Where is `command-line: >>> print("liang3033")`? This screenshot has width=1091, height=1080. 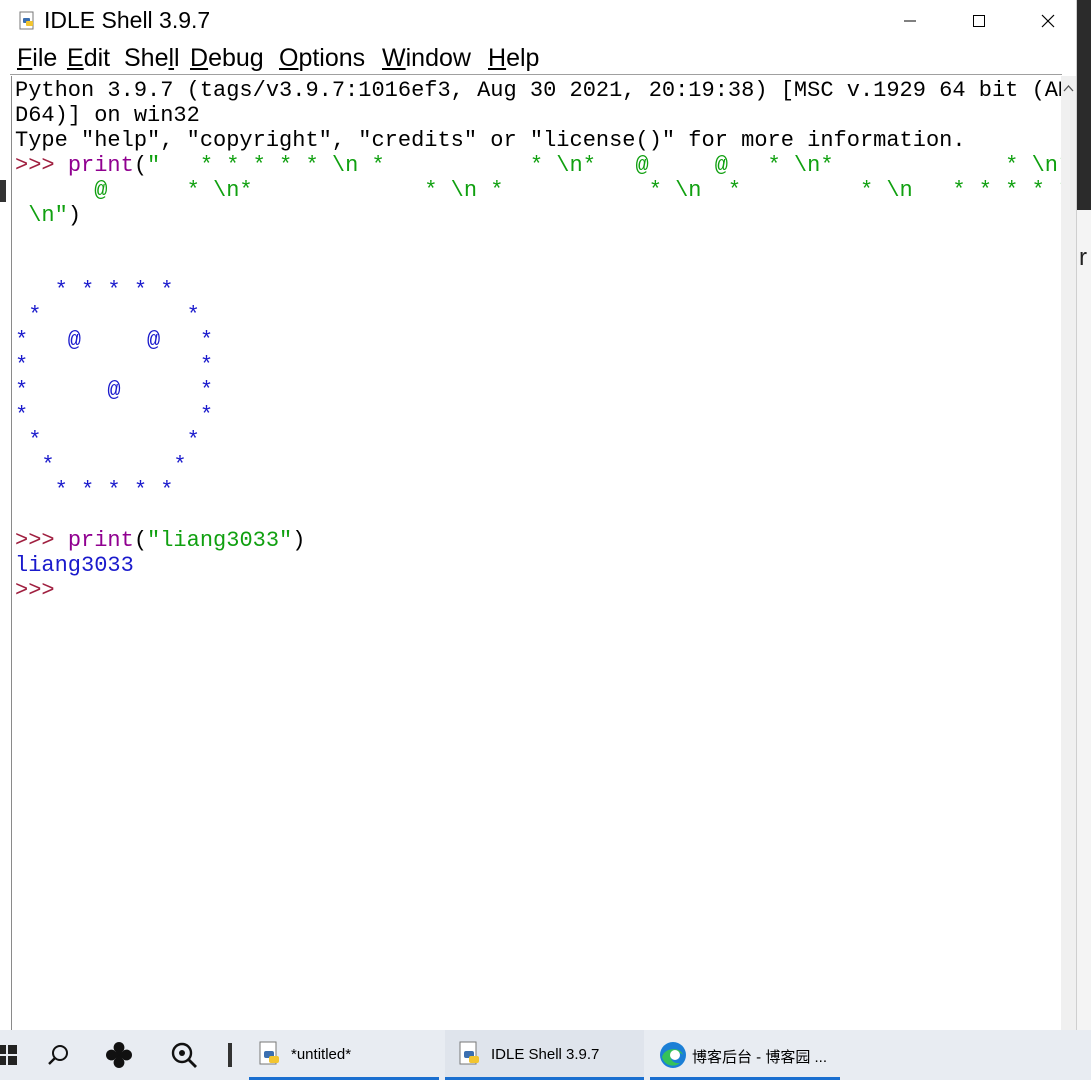 command-line: >>> print("liang3033") is located at coordinates (160, 540).